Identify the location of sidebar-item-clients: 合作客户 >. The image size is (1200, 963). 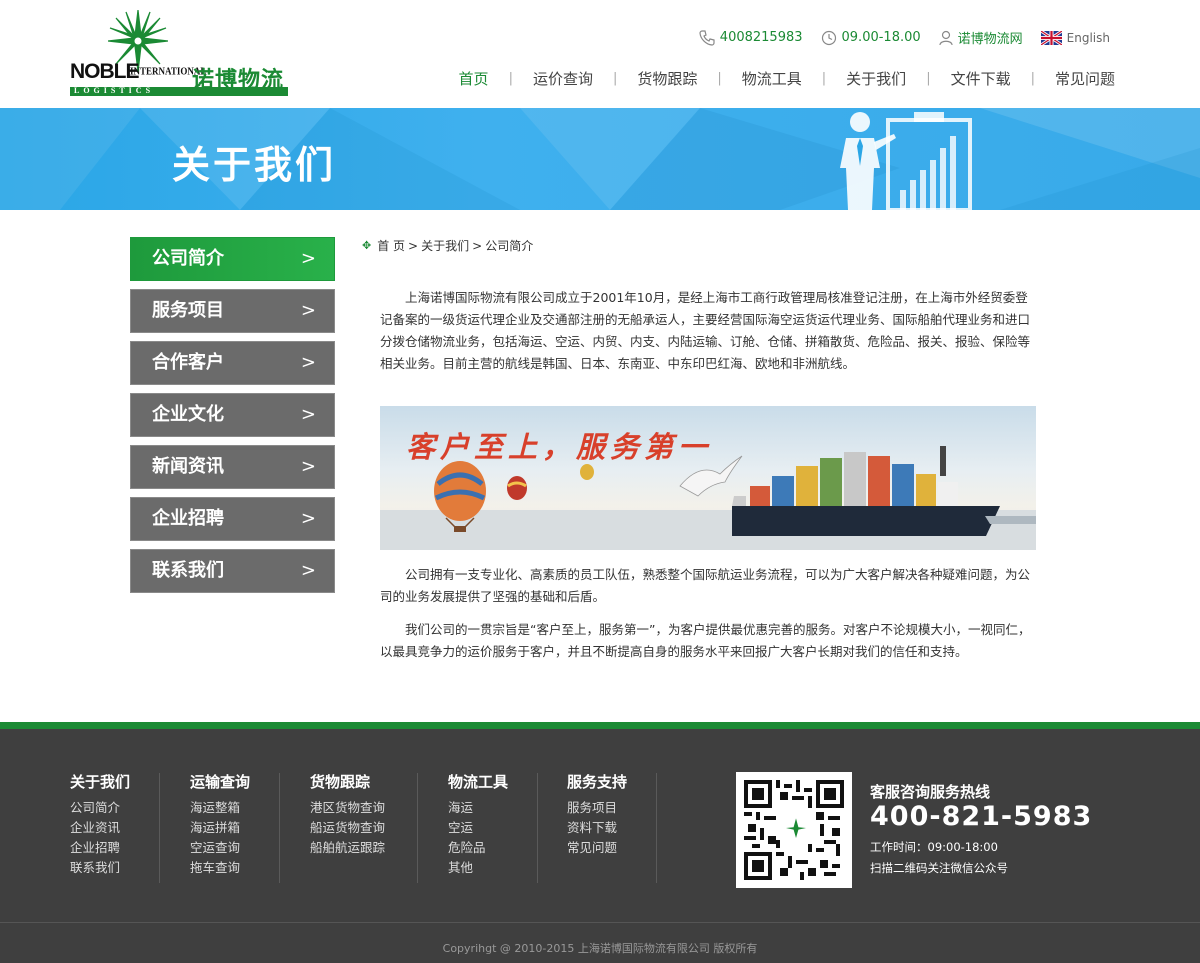
(232, 363).